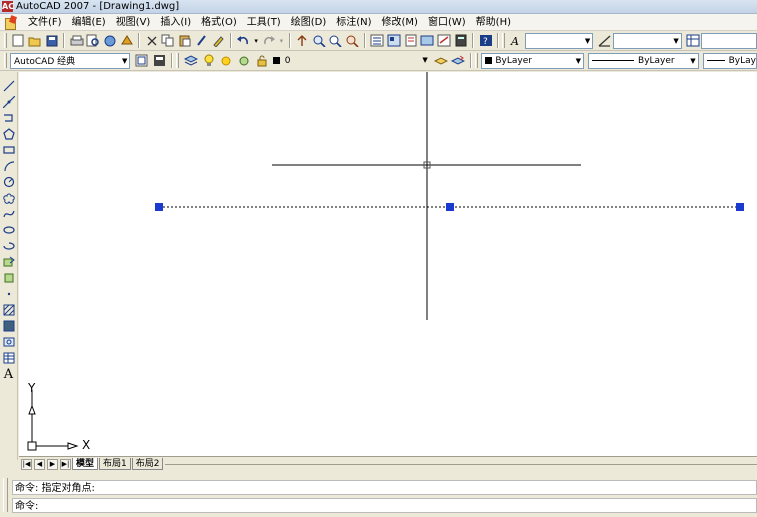  Describe the element at coordinates (493, 22) in the screenshot. I see `menu-help: 帮助(H)` at that location.